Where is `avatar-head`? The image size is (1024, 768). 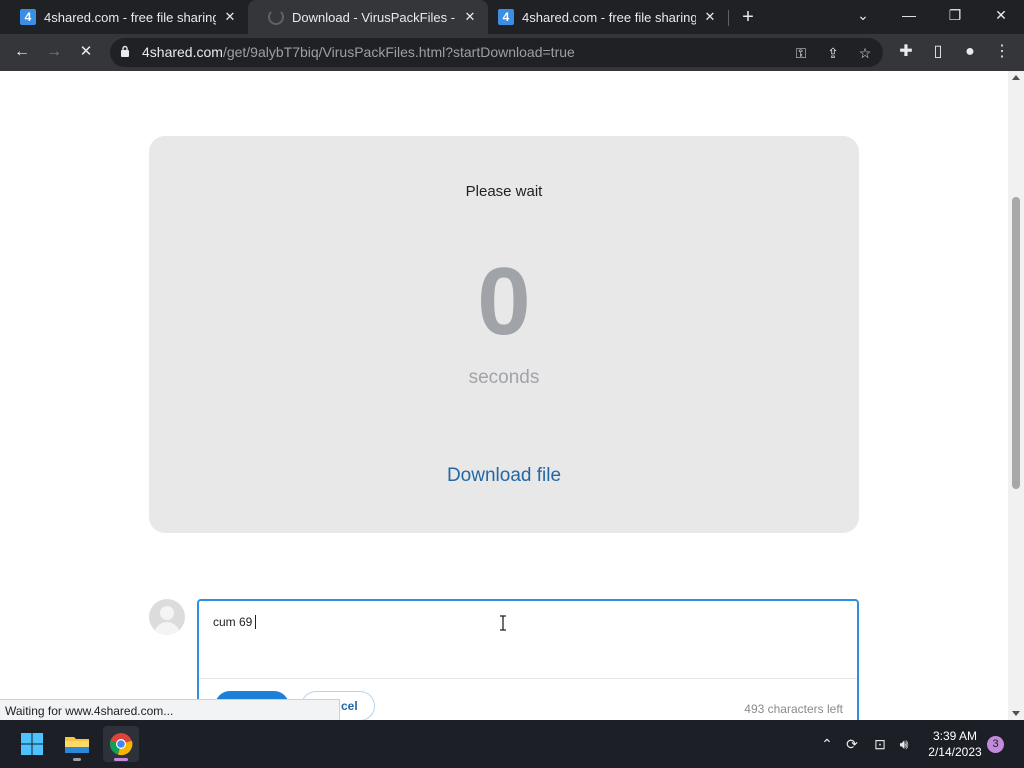 avatar-head is located at coordinates (167, 613).